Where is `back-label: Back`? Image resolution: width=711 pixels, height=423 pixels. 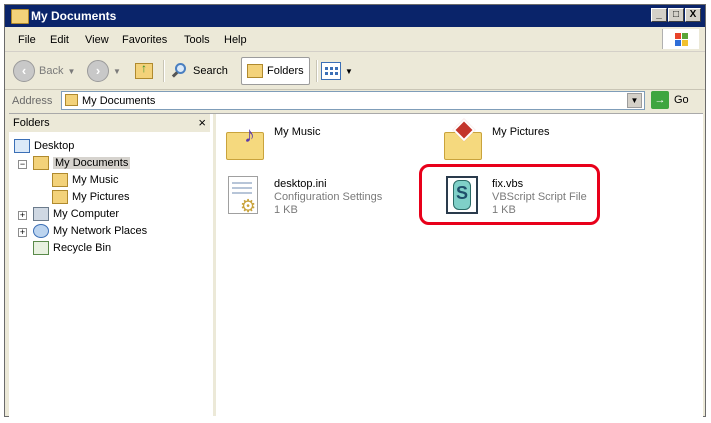
back-label: Back is located at coordinates (51, 71).